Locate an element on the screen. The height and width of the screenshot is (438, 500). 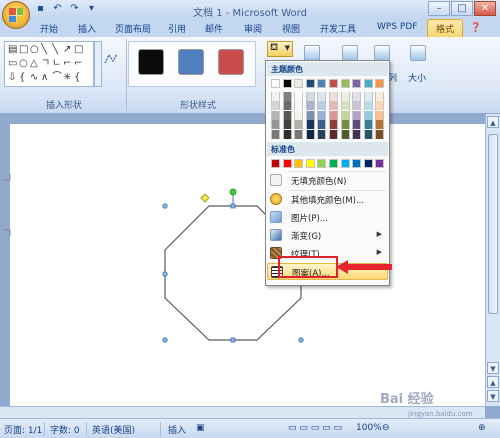
line2-shape-icon: ╲ is located at coordinates (55, 50).